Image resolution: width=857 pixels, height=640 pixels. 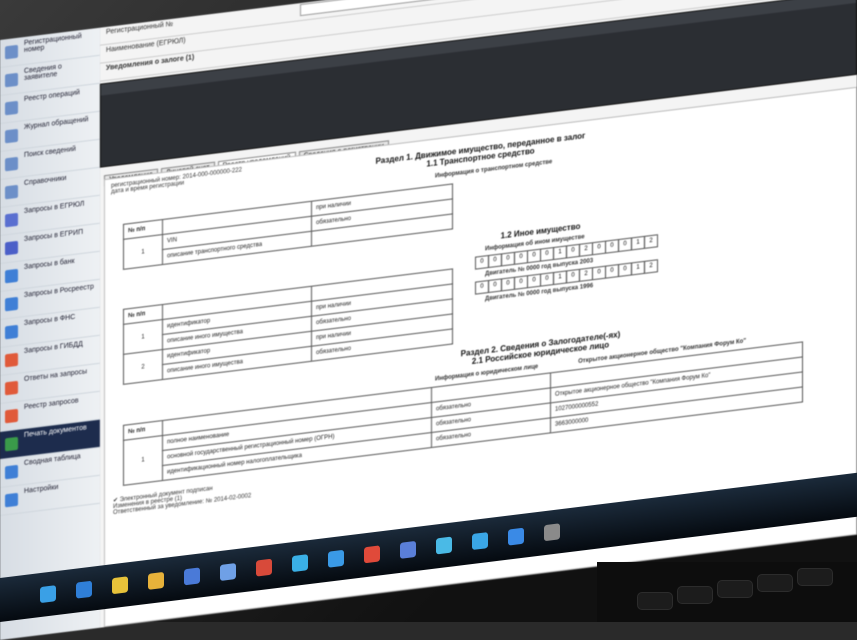 What do you see at coordinates (45, 181) in the screenshot?
I see `sidebar-item-label: Справочники` at bounding box center [45, 181].